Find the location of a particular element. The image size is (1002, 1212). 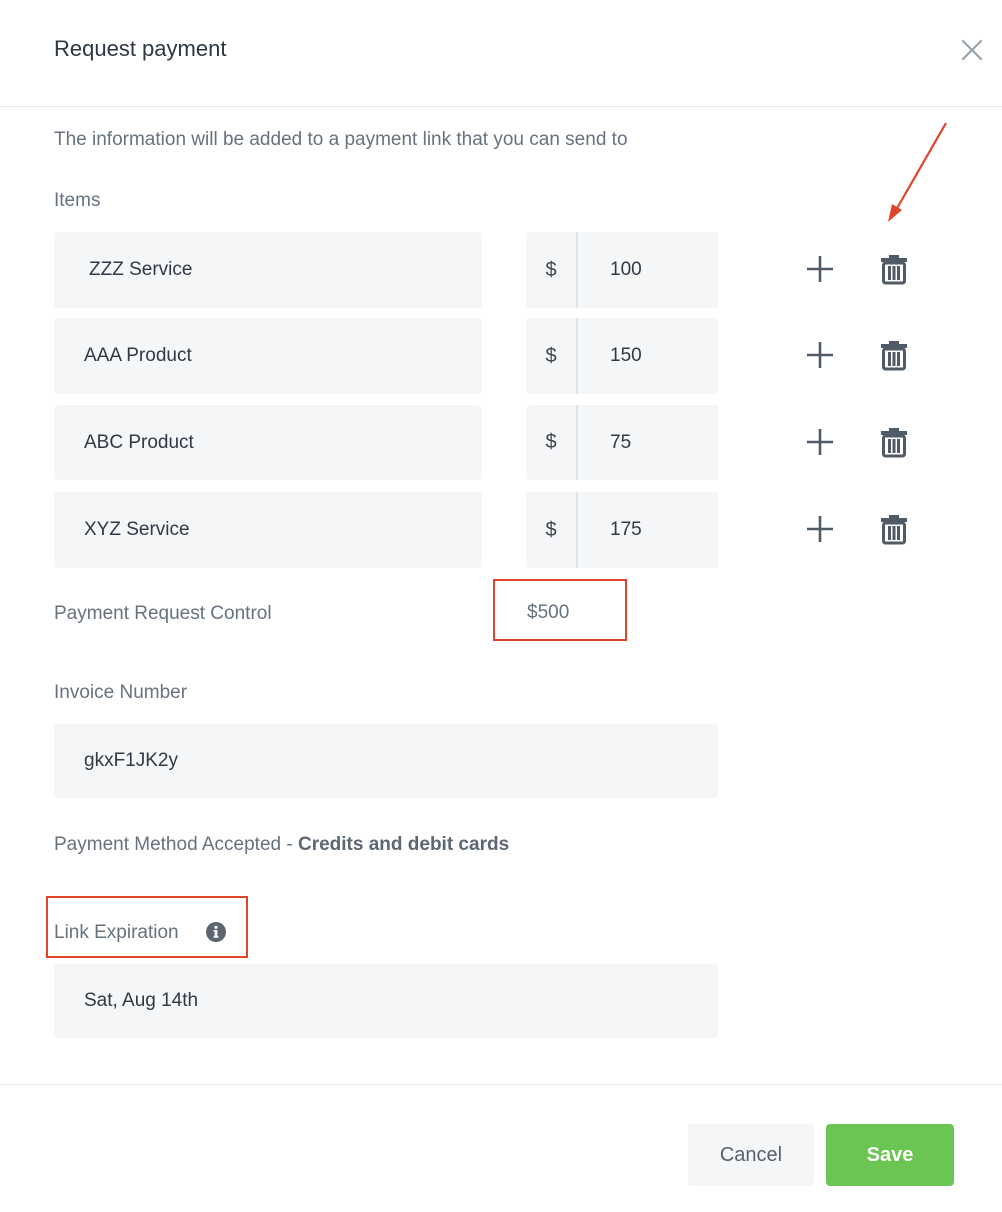

item-price-value: 150 is located at coordinates (648, 356).